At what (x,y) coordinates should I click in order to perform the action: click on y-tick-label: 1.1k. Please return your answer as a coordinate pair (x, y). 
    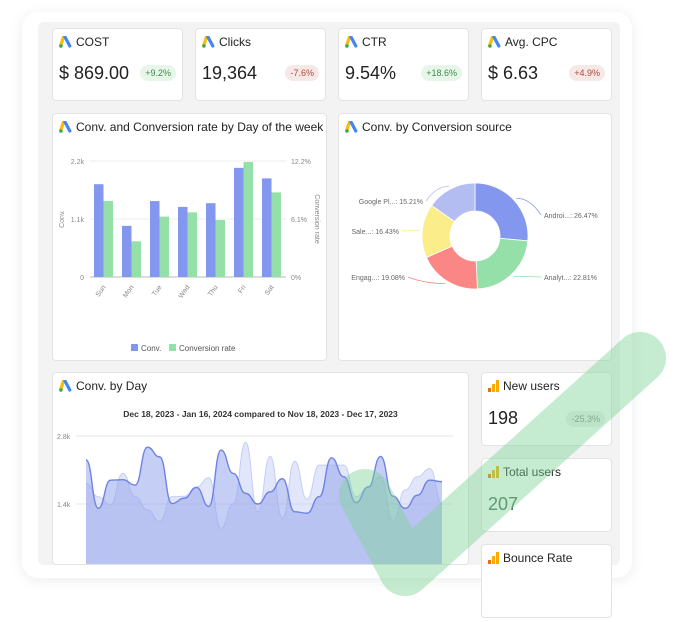
    Looking at the image, I should click on (78, 220).